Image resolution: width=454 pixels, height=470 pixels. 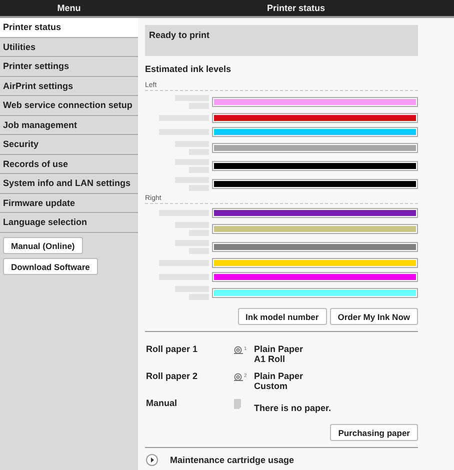 I want to click on sidebar-item: Job management, so click(x=69, y=125).